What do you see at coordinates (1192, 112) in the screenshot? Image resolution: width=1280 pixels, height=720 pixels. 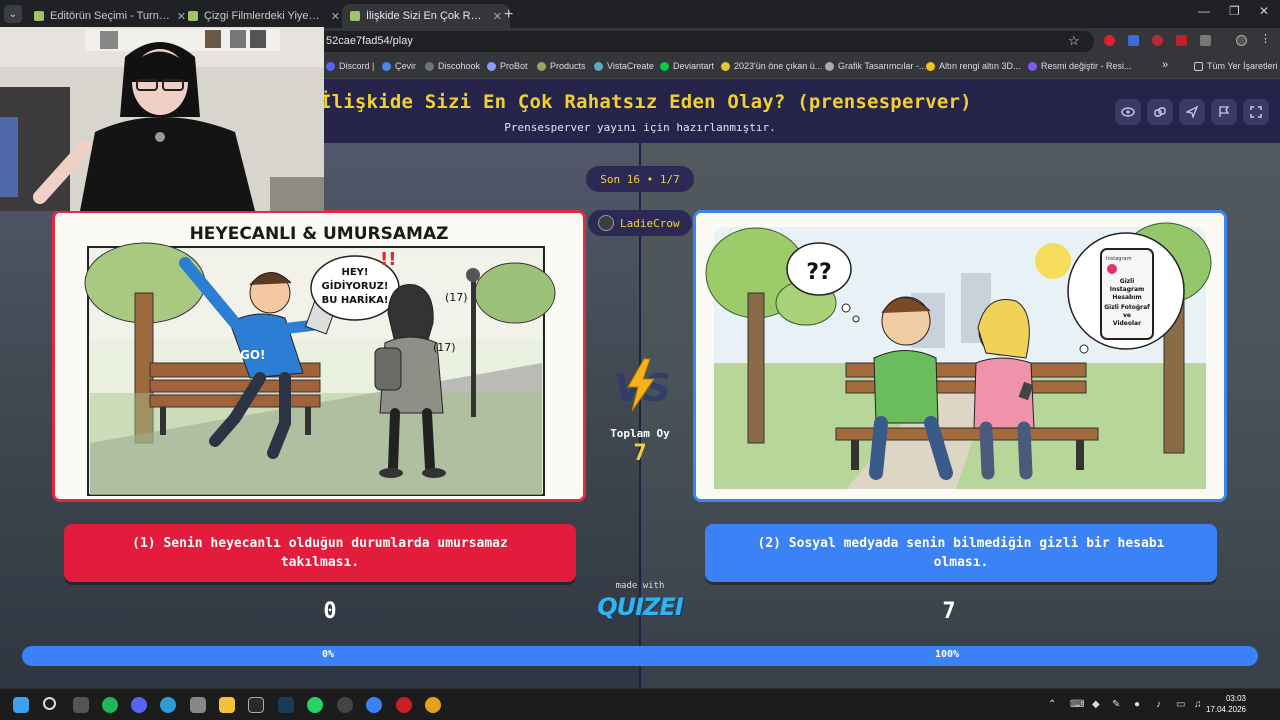 I see `send-icon` at bounding box center [1192, 112].